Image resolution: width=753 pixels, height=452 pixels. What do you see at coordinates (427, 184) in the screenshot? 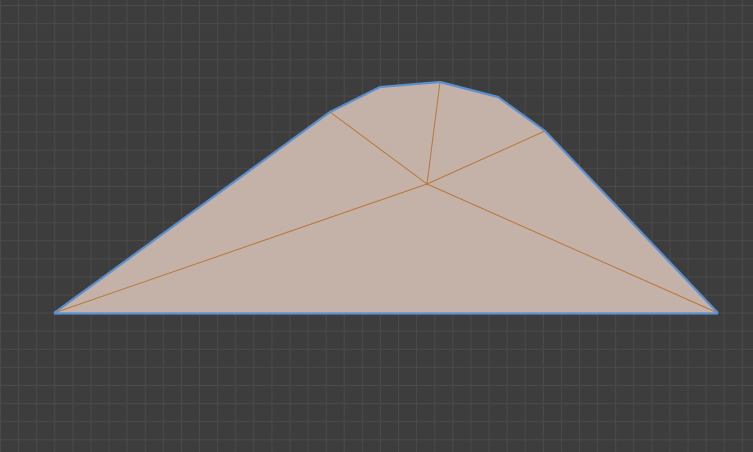
I see `mesh-center-vertex` at bounding box center [427, 184].